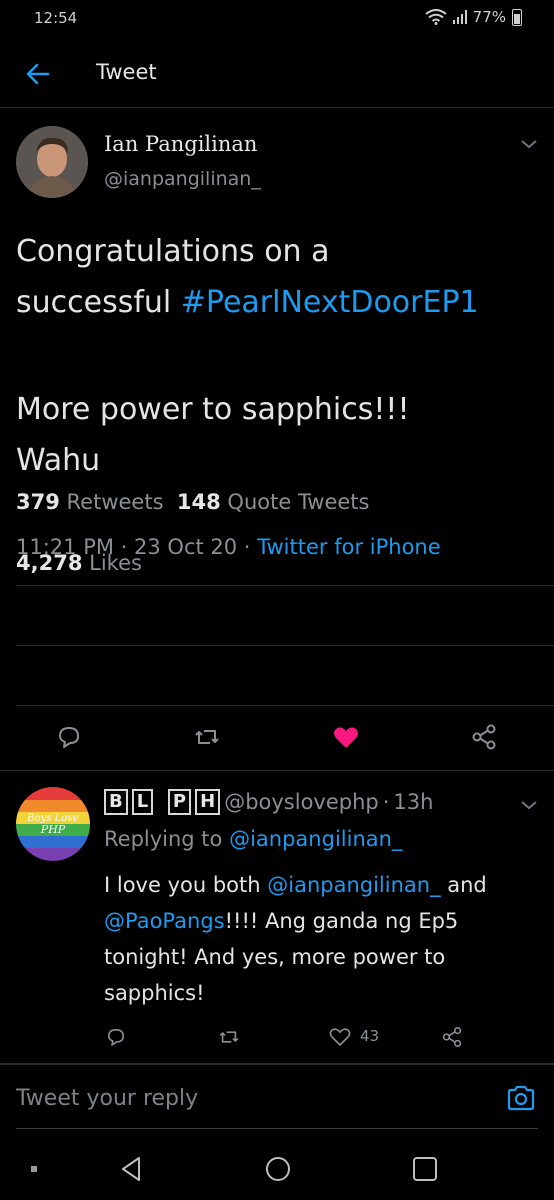 This screenshot has height=1200, width=554. Describe the element at coordinates (278, 1169) in the screenshot. I see `home-circle-icon` at that location.